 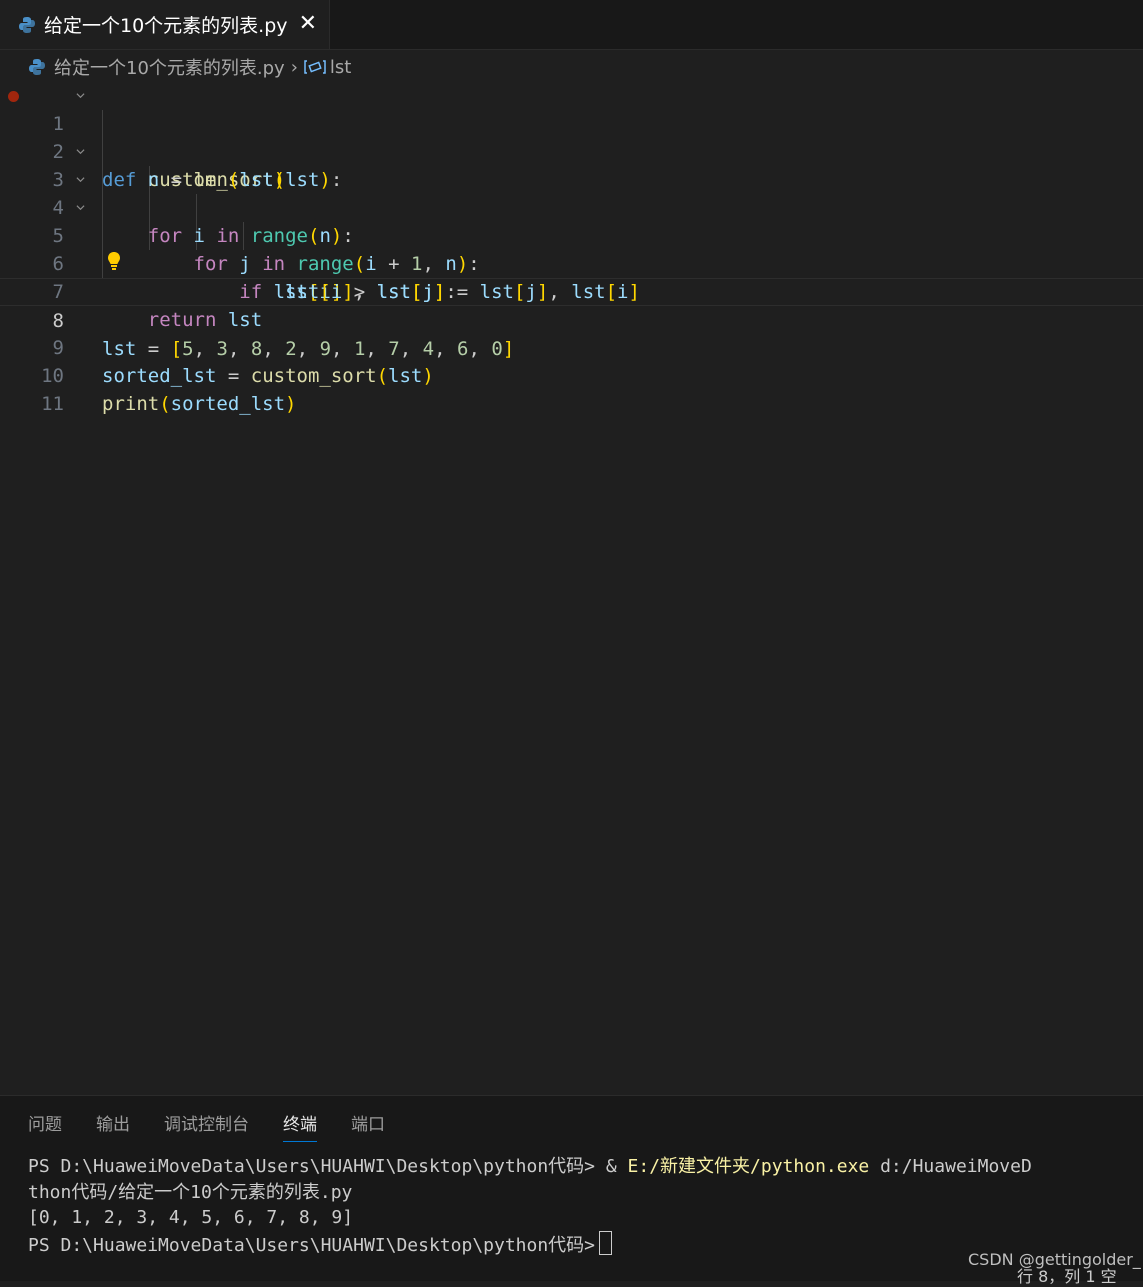 What do you see at coordinates (52, 404) in the screenshot?
I see `line-number: 11` at bounding box center [52, 404].